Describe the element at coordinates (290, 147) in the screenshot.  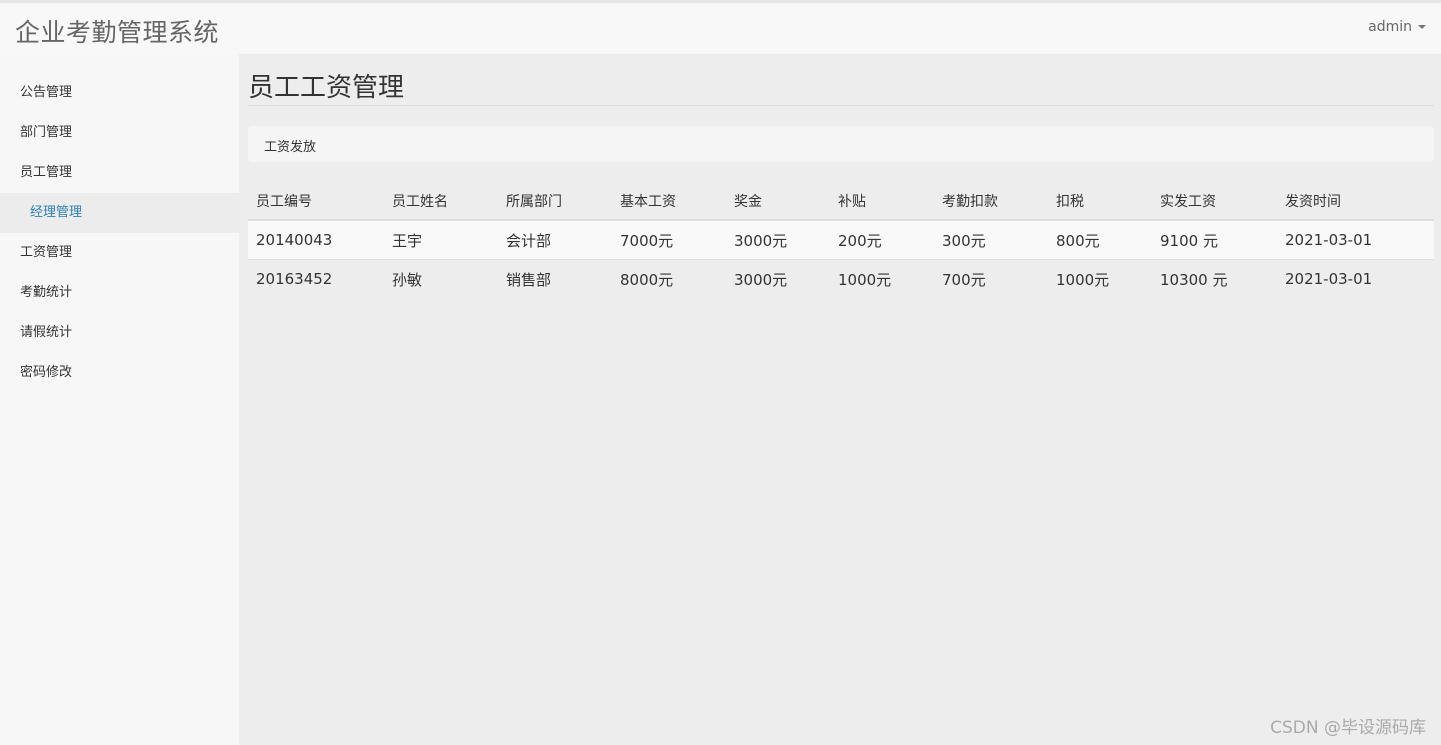
I see `breadcrumb-label: 工资发放` at that location.